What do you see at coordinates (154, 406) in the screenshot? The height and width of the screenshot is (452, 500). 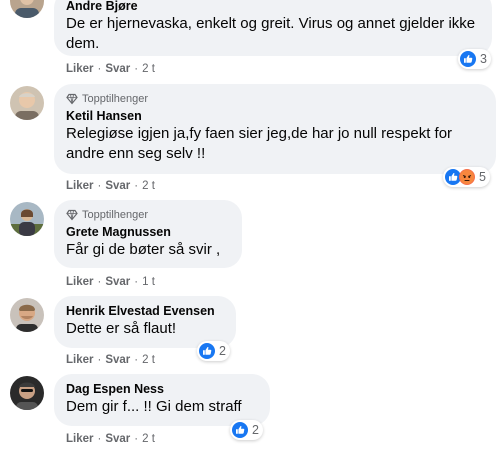 I see `comment-text: Dem gir f... !! Gi dem straff` at bounding box center [154, 406].